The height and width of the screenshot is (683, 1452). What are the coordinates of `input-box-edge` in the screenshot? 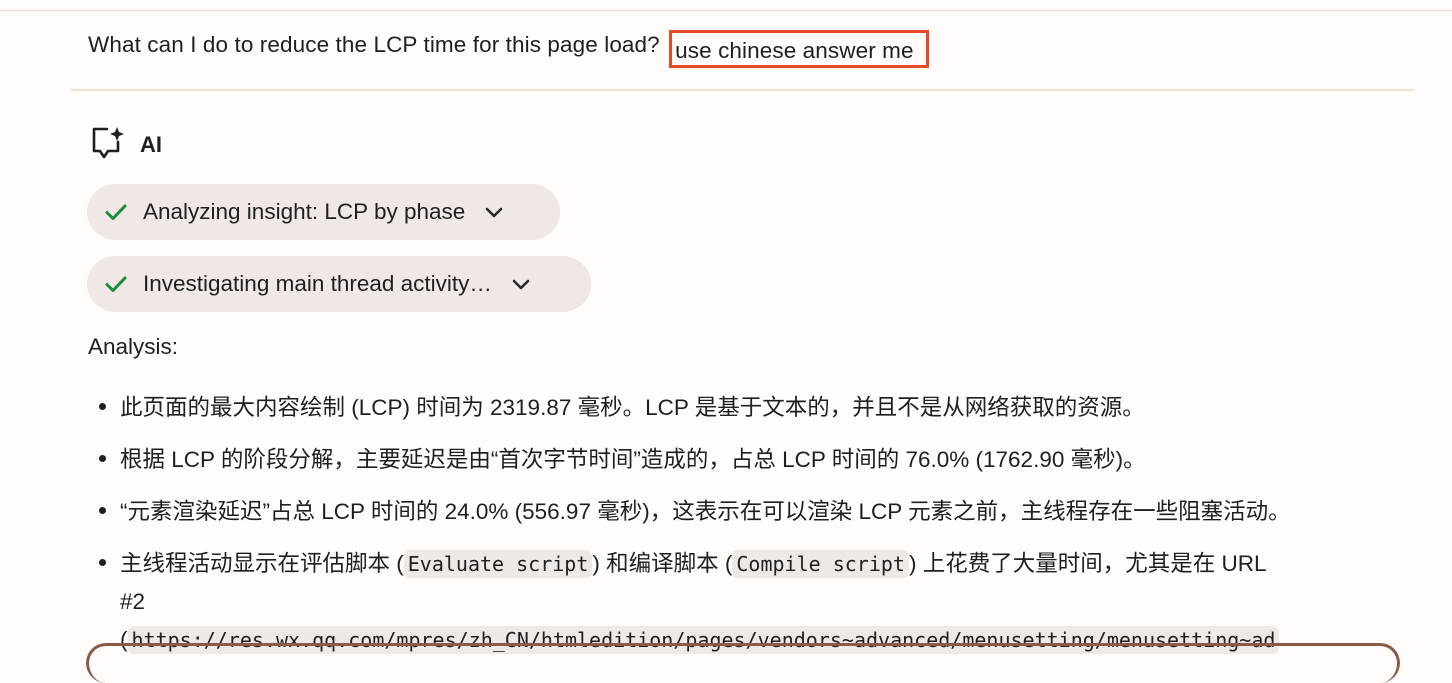 It's located at (743, 663).